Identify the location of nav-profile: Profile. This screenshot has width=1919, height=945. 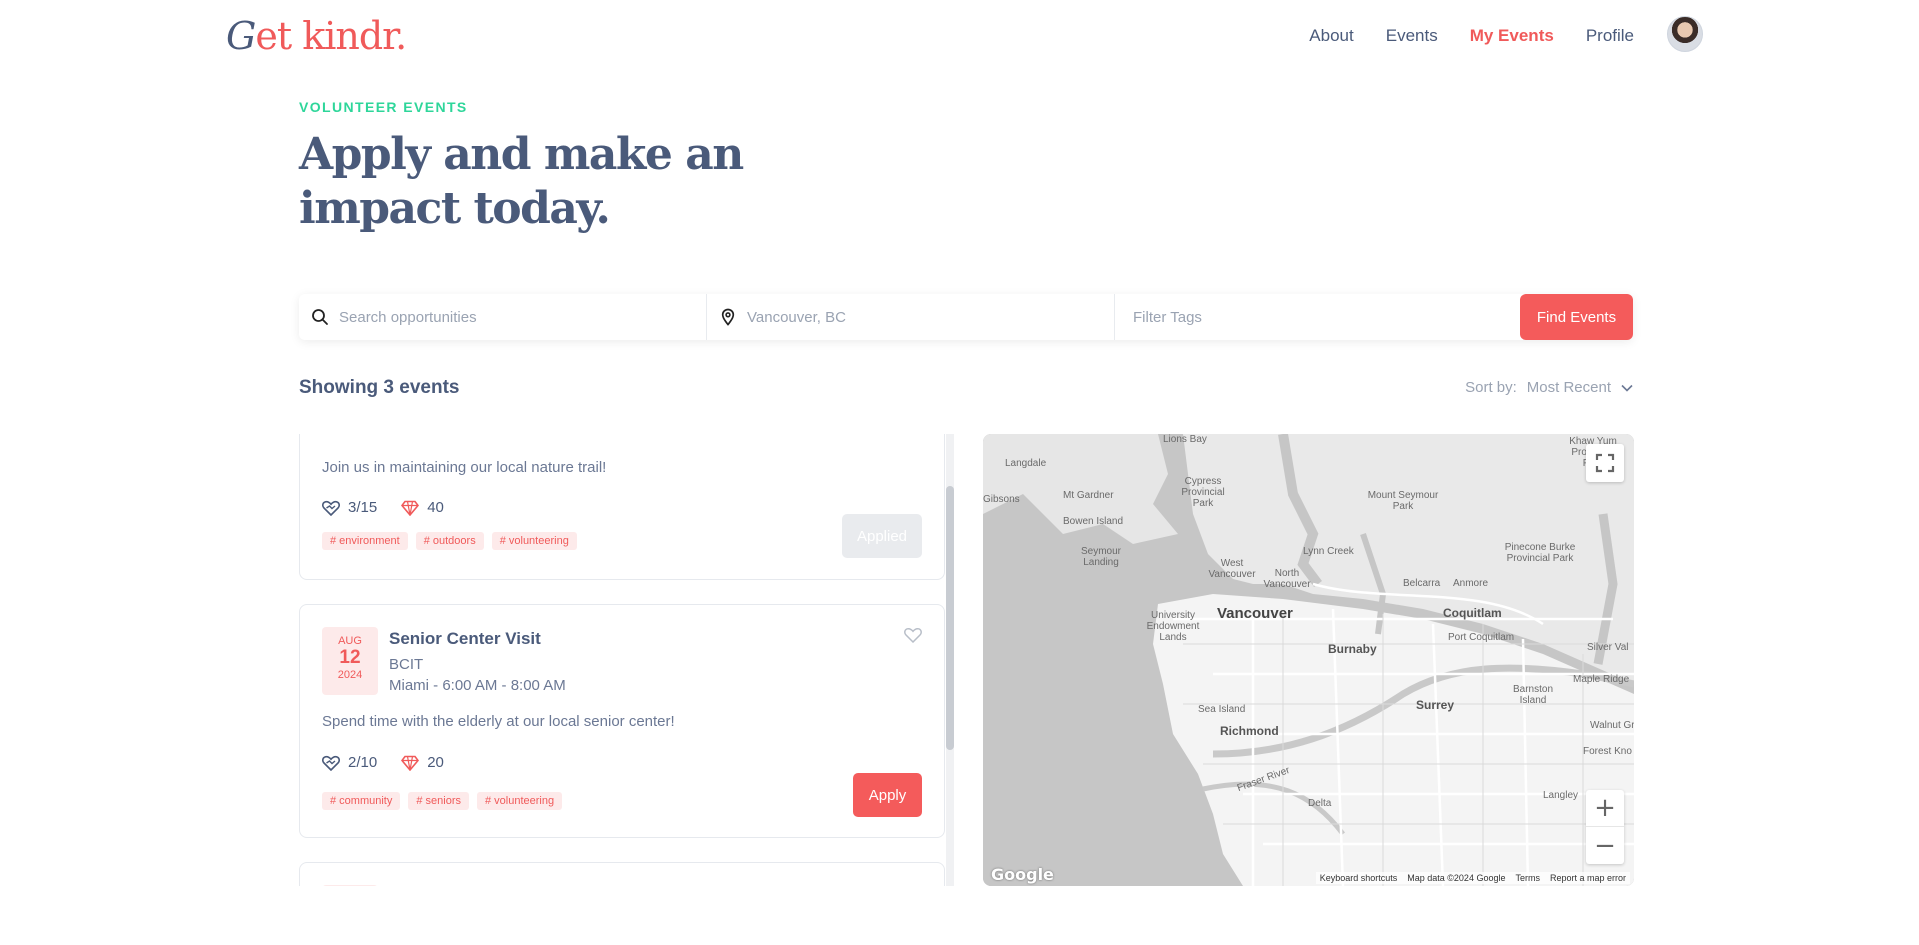
(1610, 36).